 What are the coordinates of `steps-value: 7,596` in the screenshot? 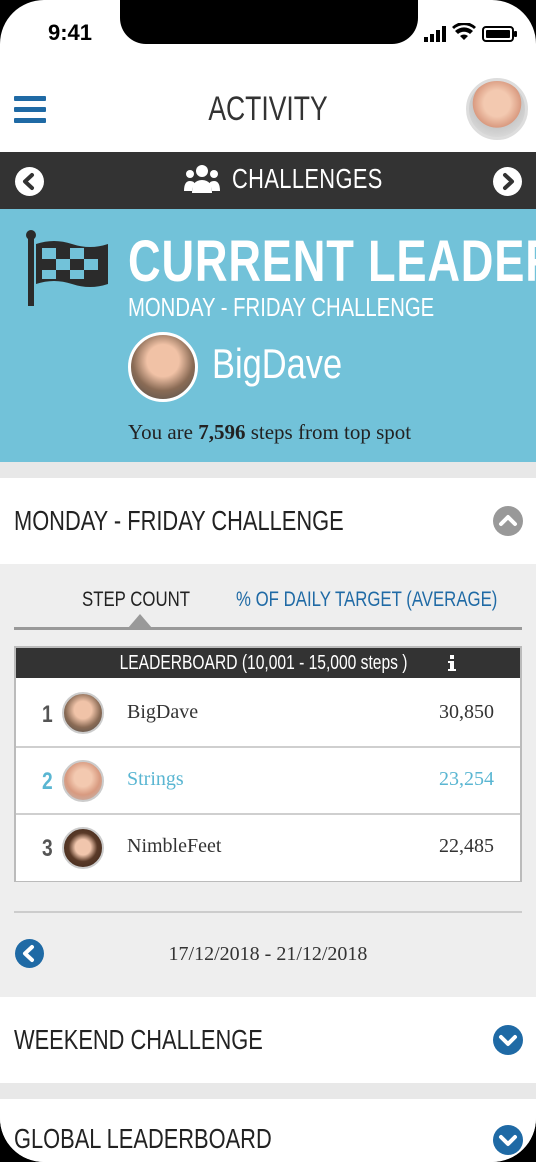 It's located at (222, 432).